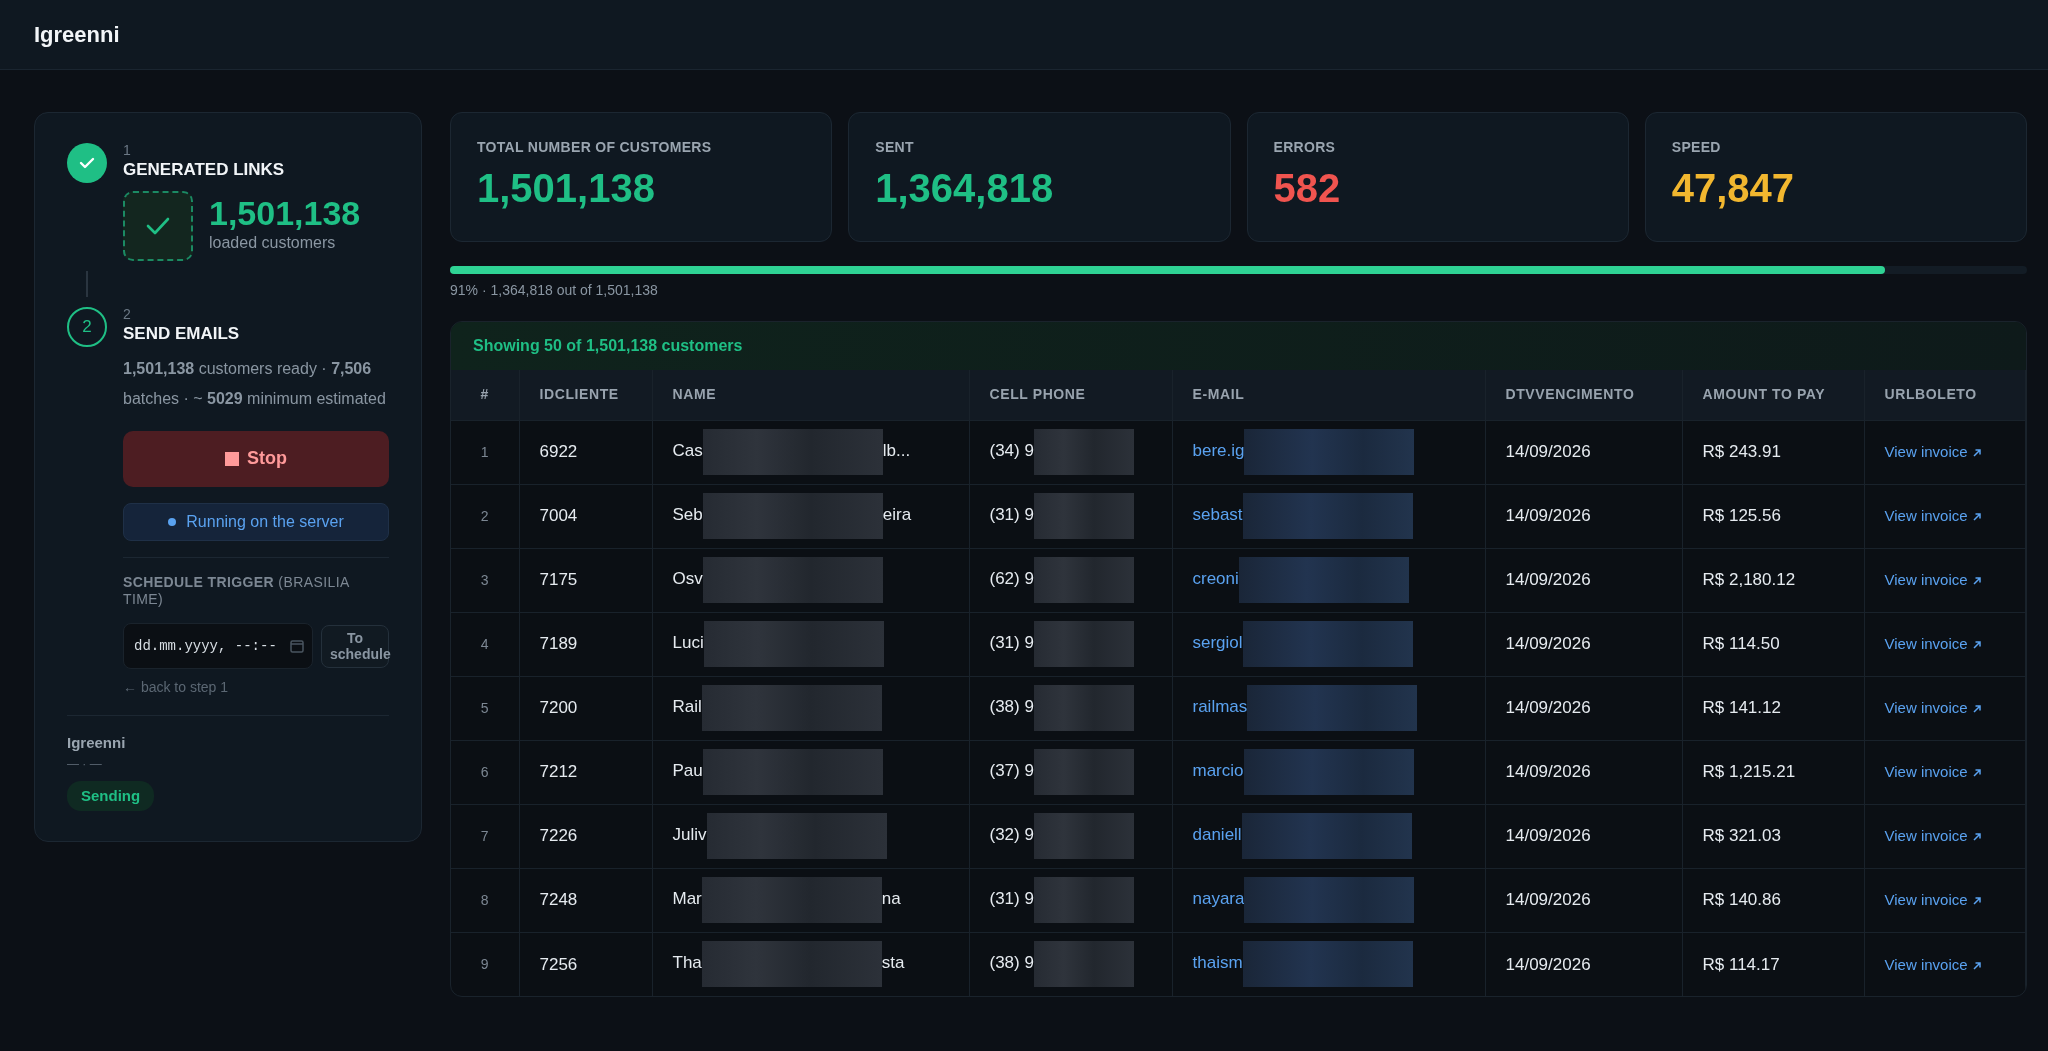  What do you see at coordinates (485, 836) in the screenshot?
I see `table-cell: 7` at bounding box center [485, 836].